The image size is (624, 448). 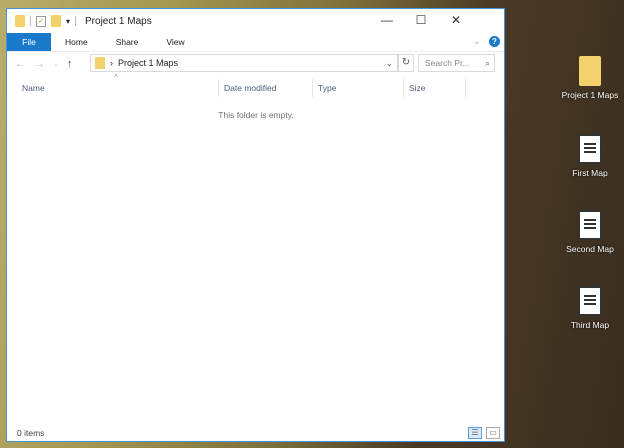 What do you see at coordinates (421, 20) in the screenshot?
I see `maximize-button: ☐` at bounding box center [421, 20].